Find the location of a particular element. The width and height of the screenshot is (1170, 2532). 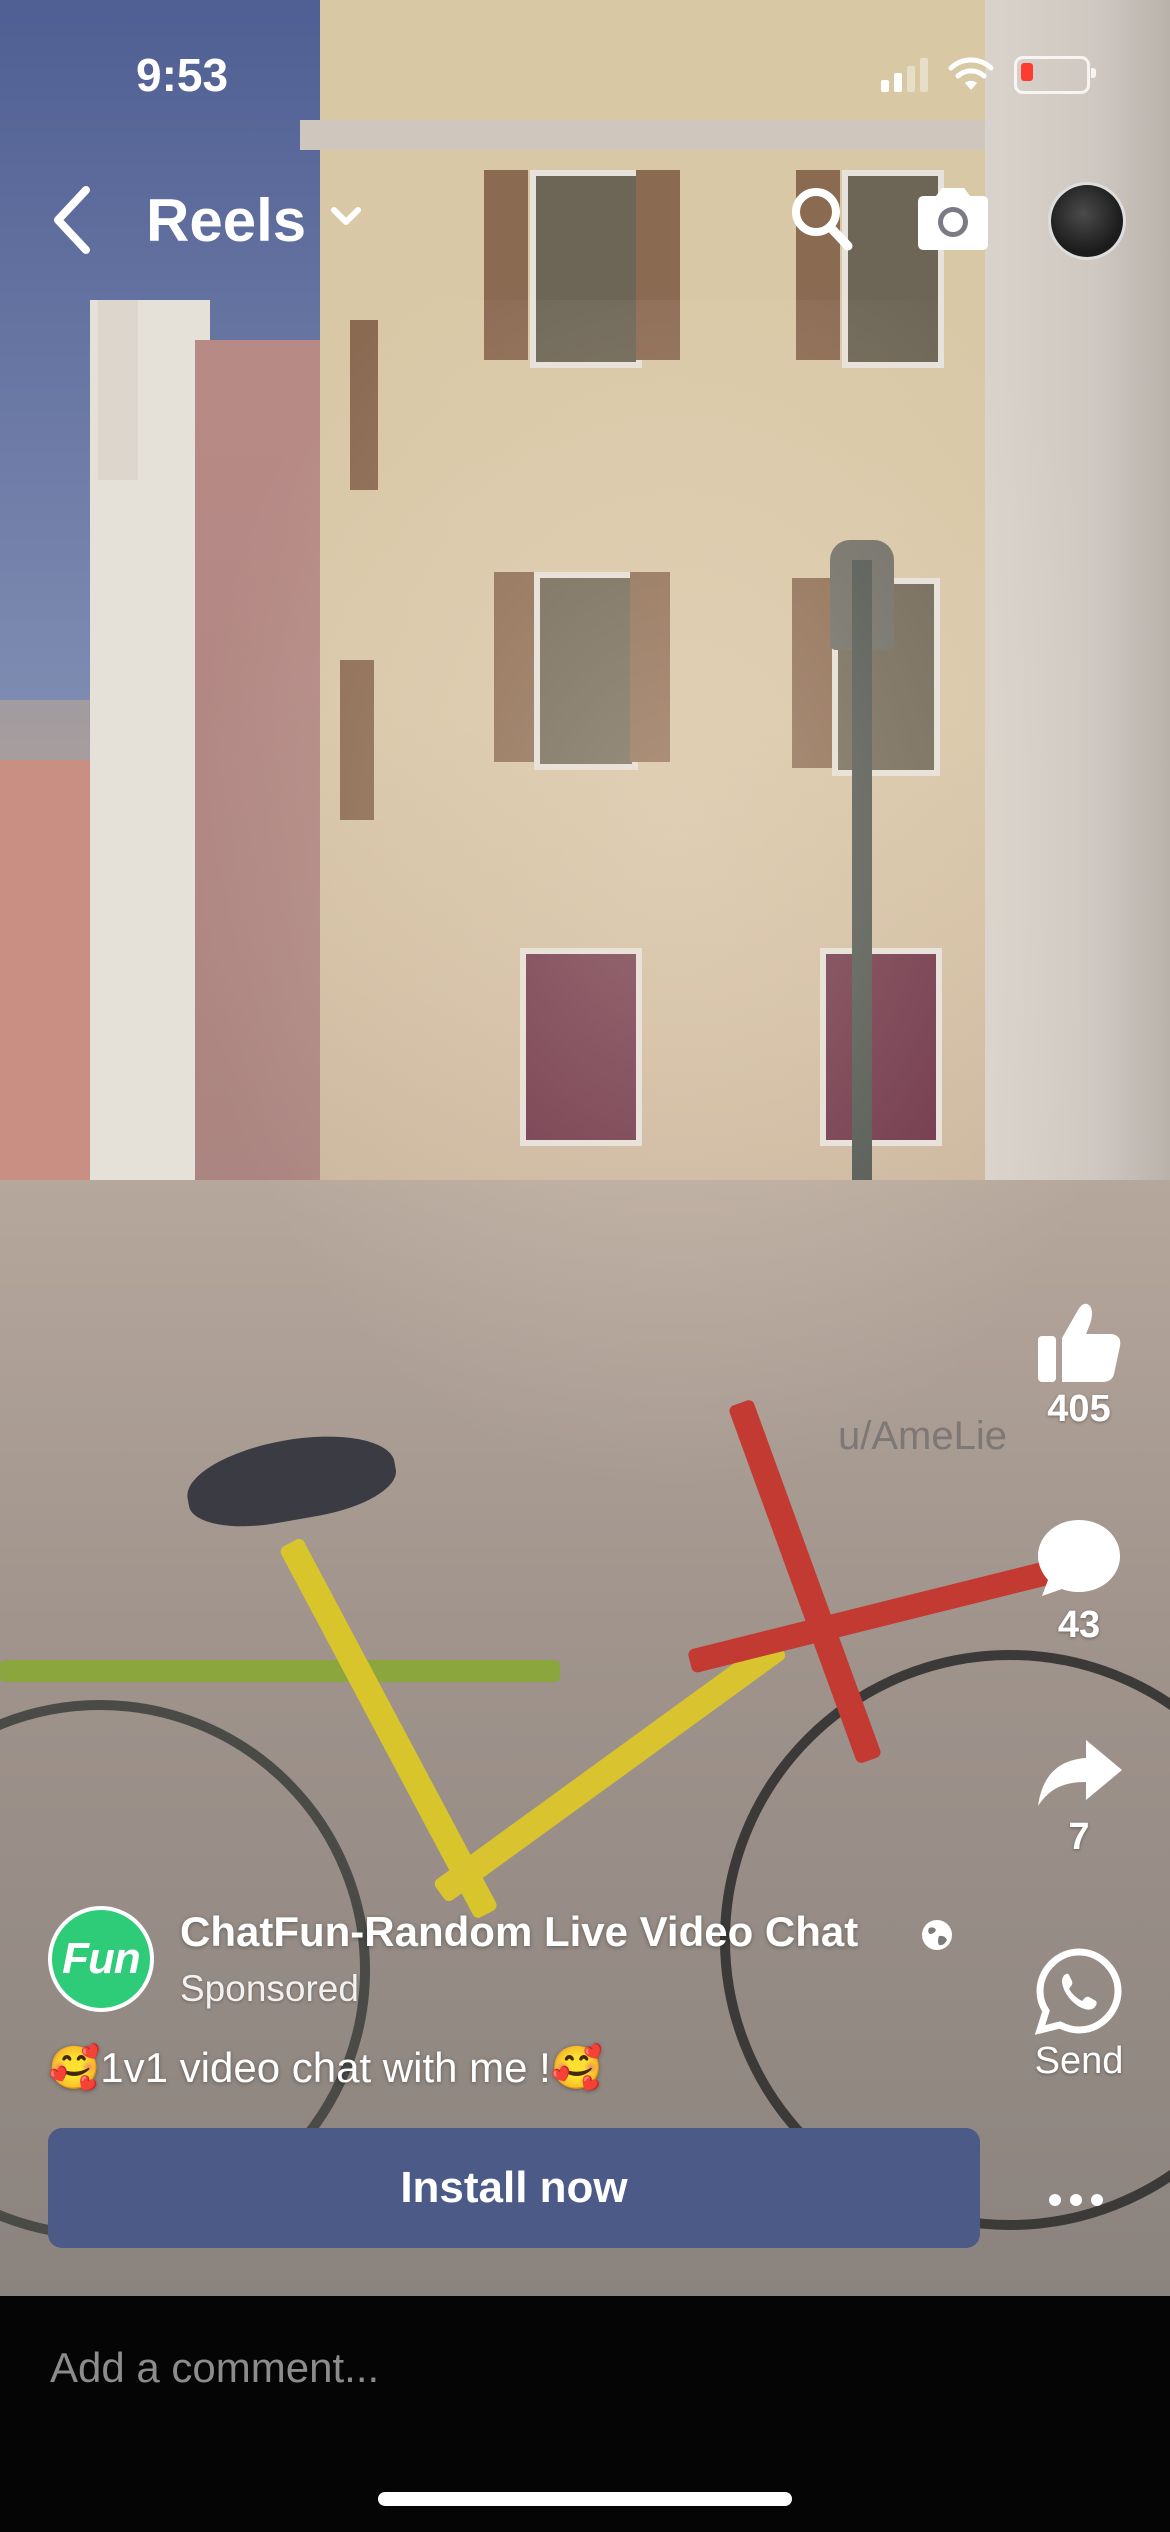

reels-header: Reels is located at coordinates (585, 220).